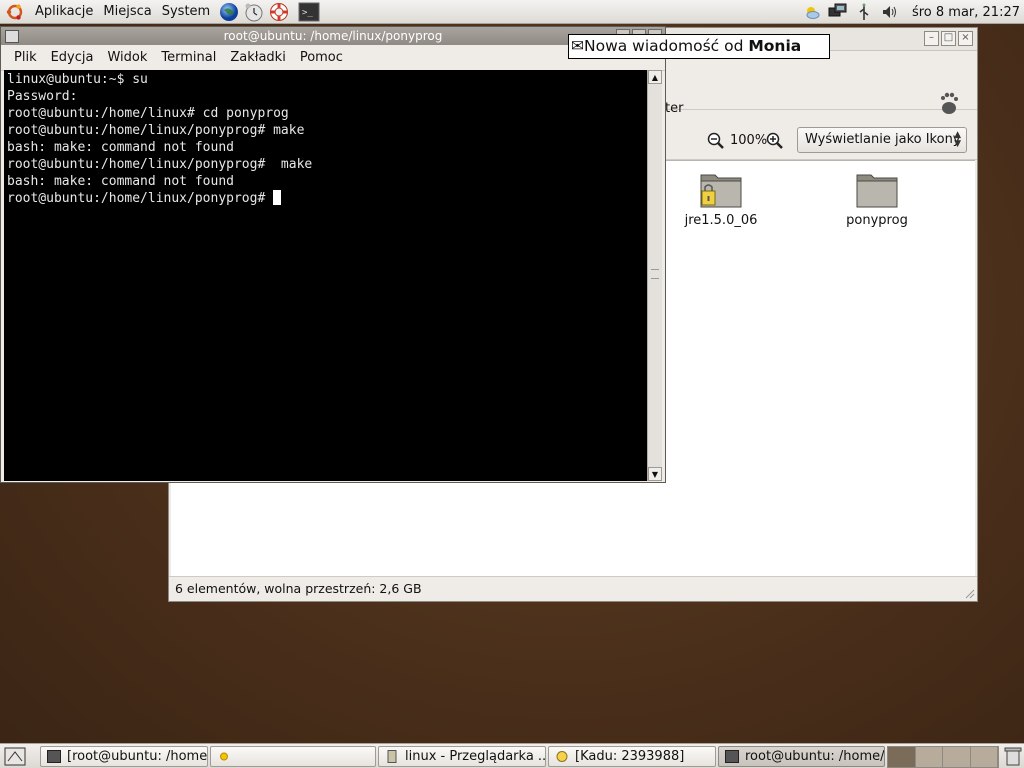 Image resolution: width=1024 pixels, height=768 pixels. I want to click on menu-widok: Widok, so click(127, 57).